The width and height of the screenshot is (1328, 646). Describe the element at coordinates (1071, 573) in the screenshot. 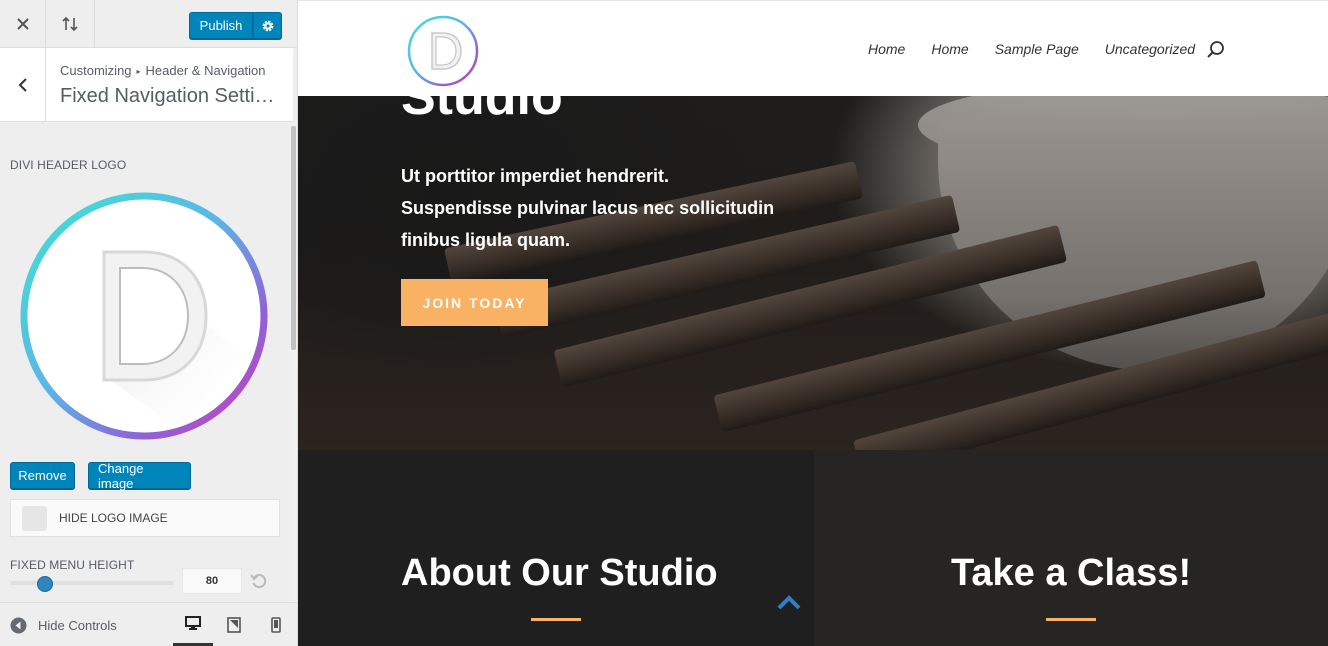

I see `class-title: Take a Class!` at that location.